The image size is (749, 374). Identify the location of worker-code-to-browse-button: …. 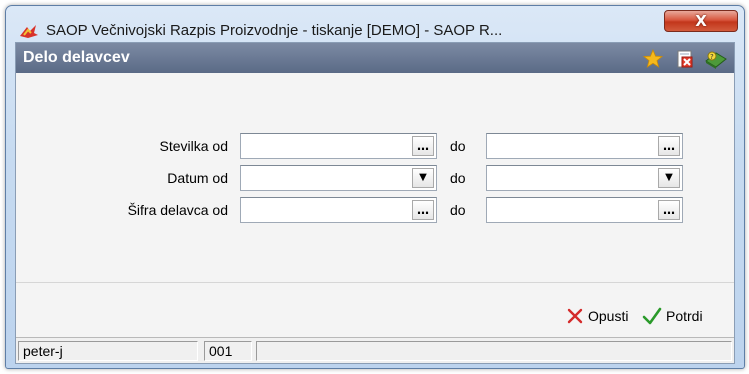
(669, 210).